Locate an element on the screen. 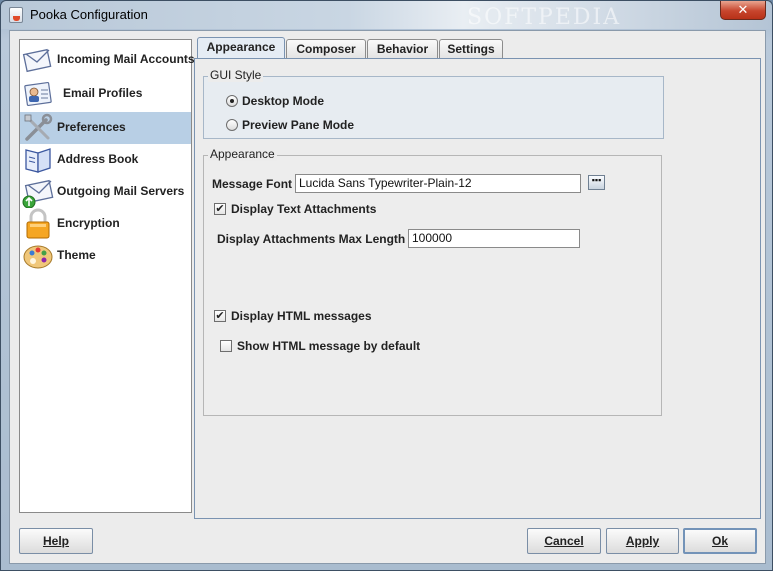 The height and width of the screenshot is (571, 773). watermark: SOFTPEDIA is located at coordinates (544, 17).